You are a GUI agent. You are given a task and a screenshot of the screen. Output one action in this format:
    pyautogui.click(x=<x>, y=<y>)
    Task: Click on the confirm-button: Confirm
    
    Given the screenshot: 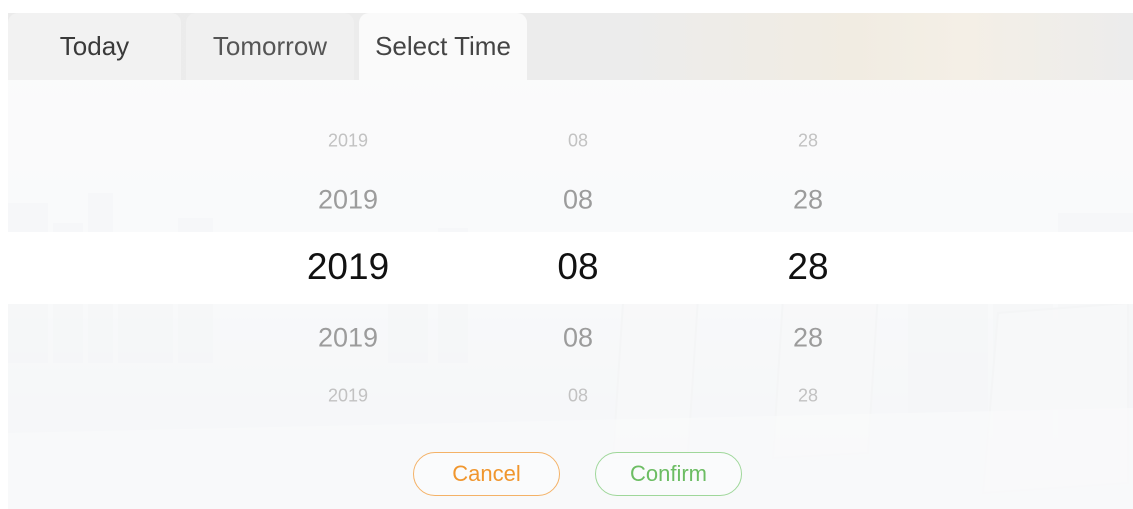 What is the action you would take?
    pyautogui.click(x=668, y=474)
    